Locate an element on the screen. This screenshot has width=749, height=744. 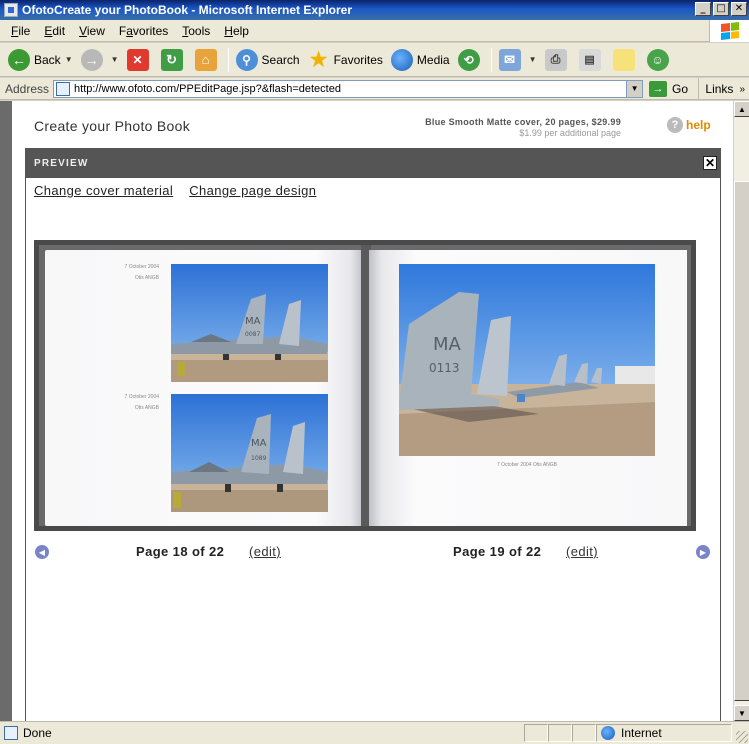
menu-bar: File Edit View Favorites Tools Help is located at coordinates (374, 31).